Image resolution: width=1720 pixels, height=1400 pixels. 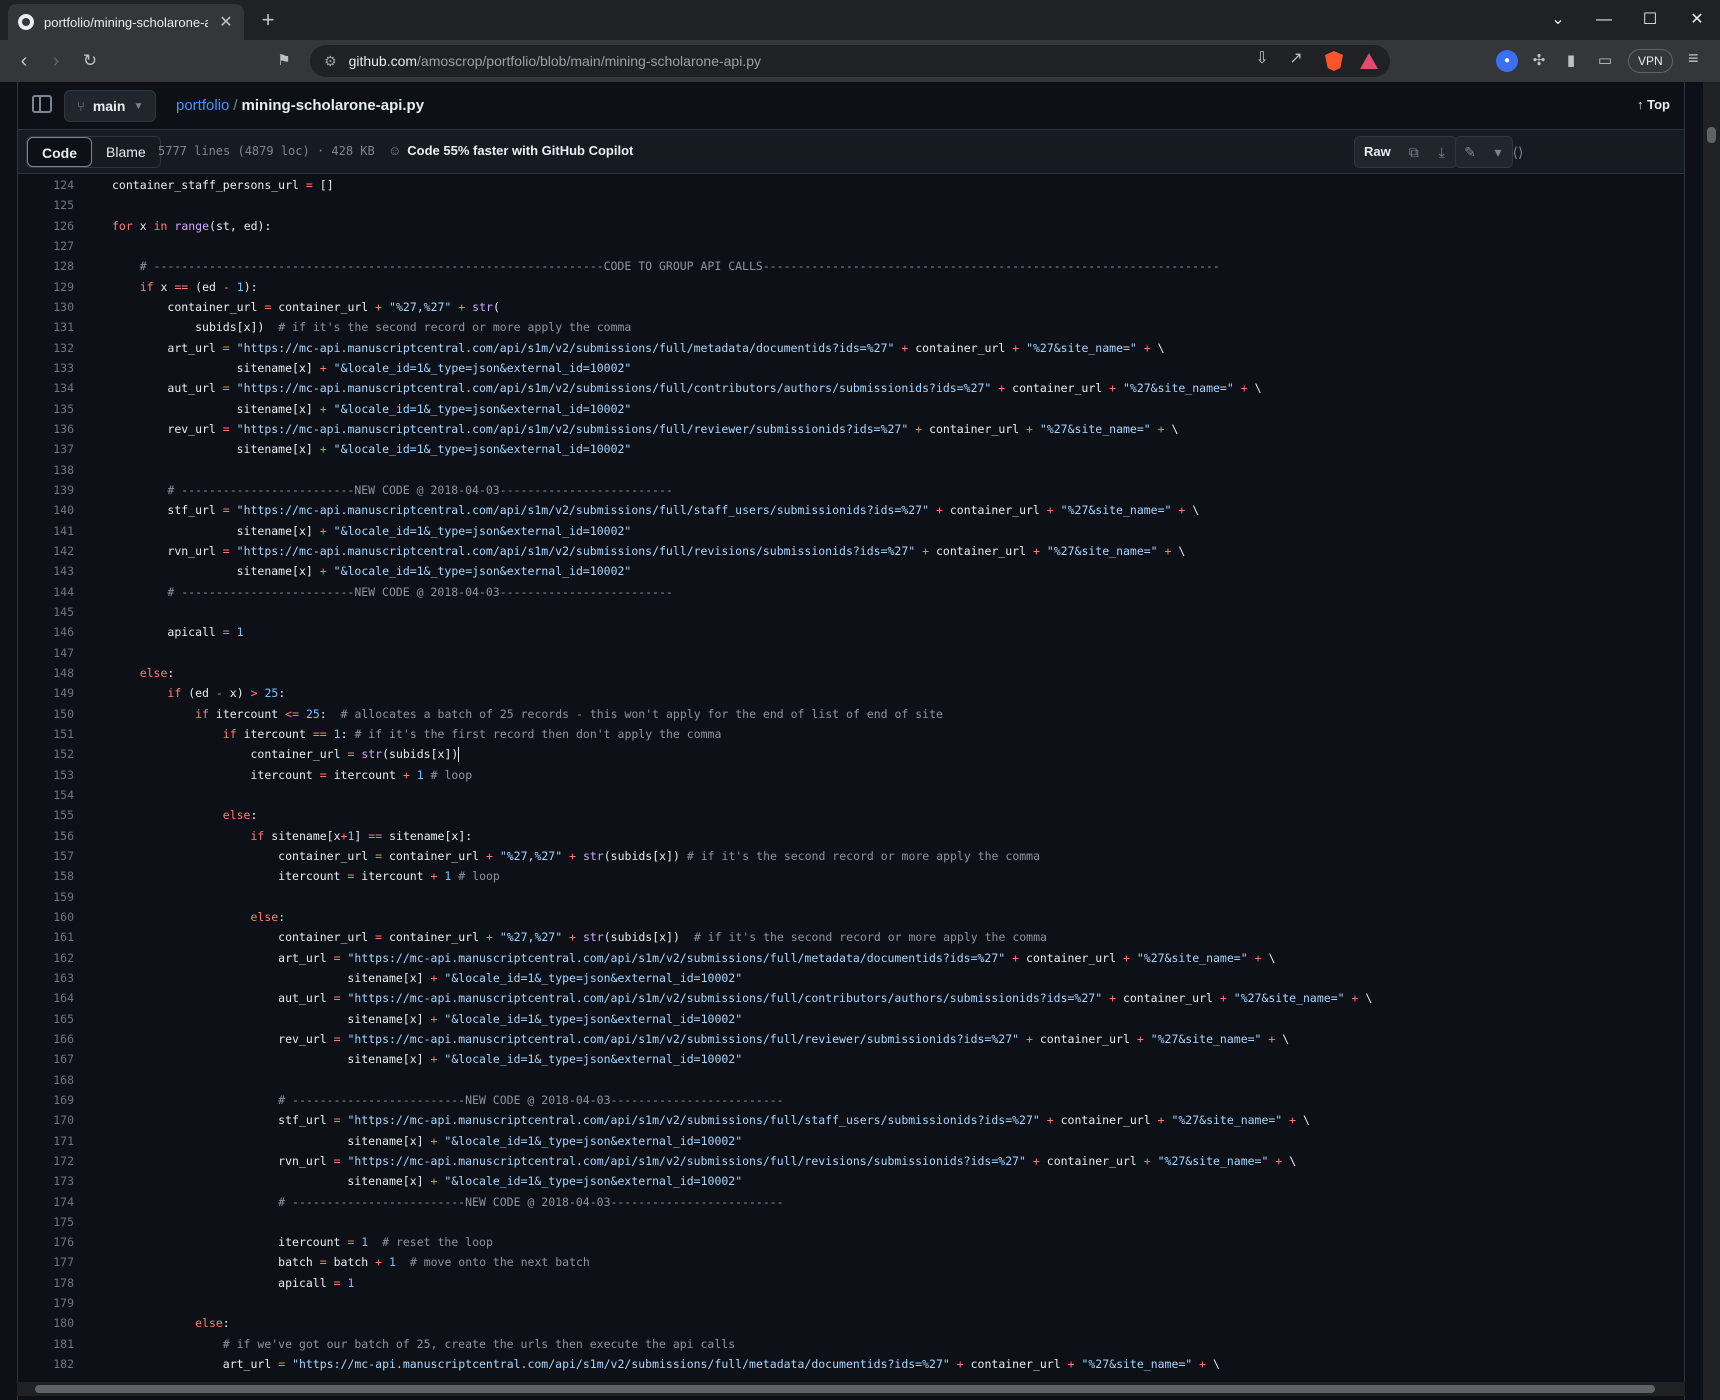 I want to click on line-number: 180, so click(x=46, y=1323).